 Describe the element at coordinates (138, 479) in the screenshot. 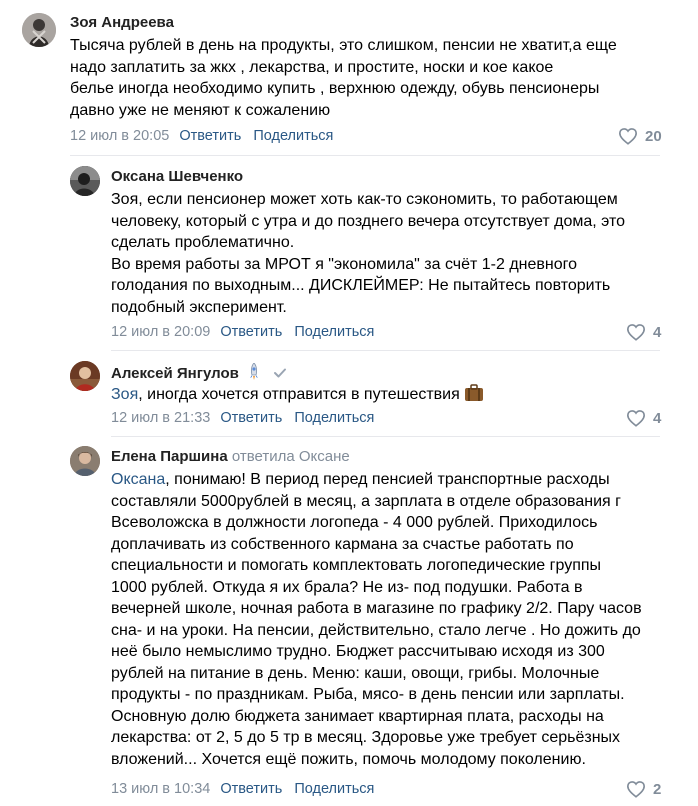

I see `mention-link: Оксана` at that location.